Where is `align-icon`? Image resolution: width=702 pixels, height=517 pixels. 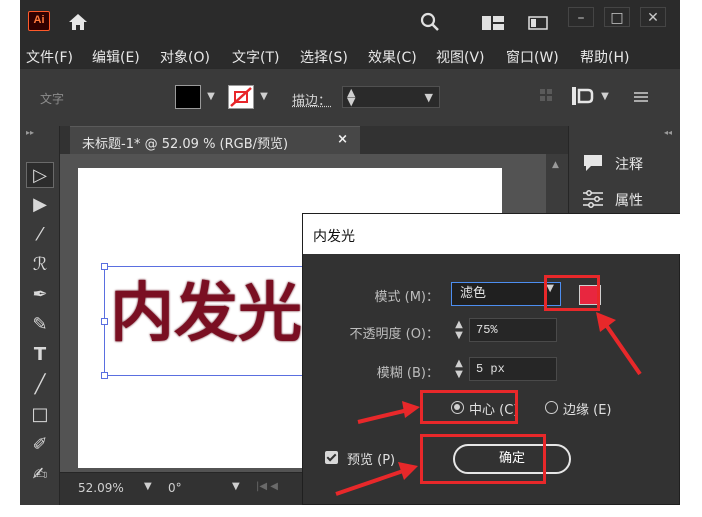
align-icon is located at coordinates (583, 96).